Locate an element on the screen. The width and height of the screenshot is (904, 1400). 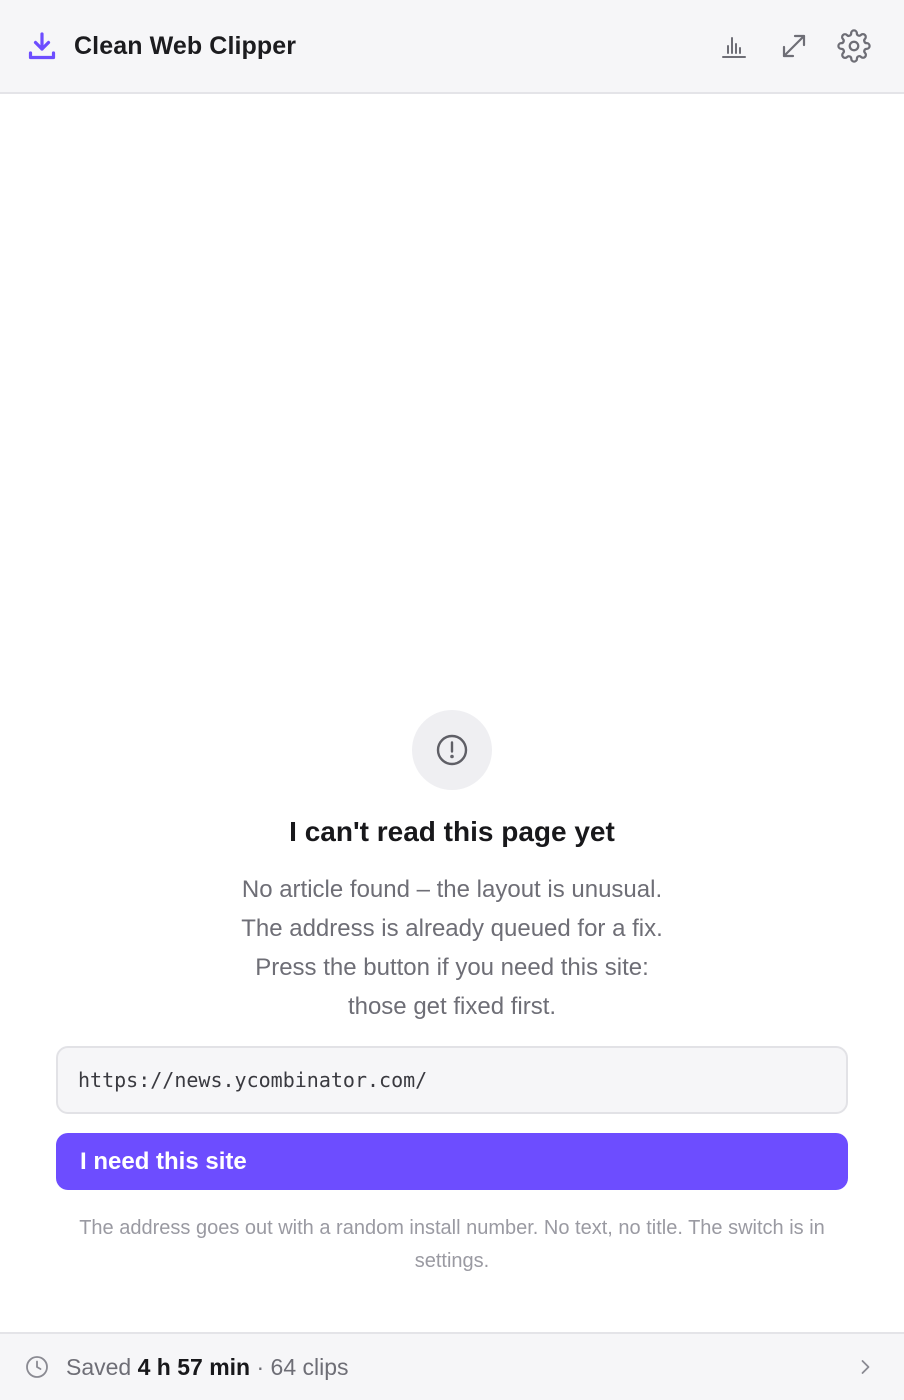
alert-circle-icon is located at coordinates (452, 750).